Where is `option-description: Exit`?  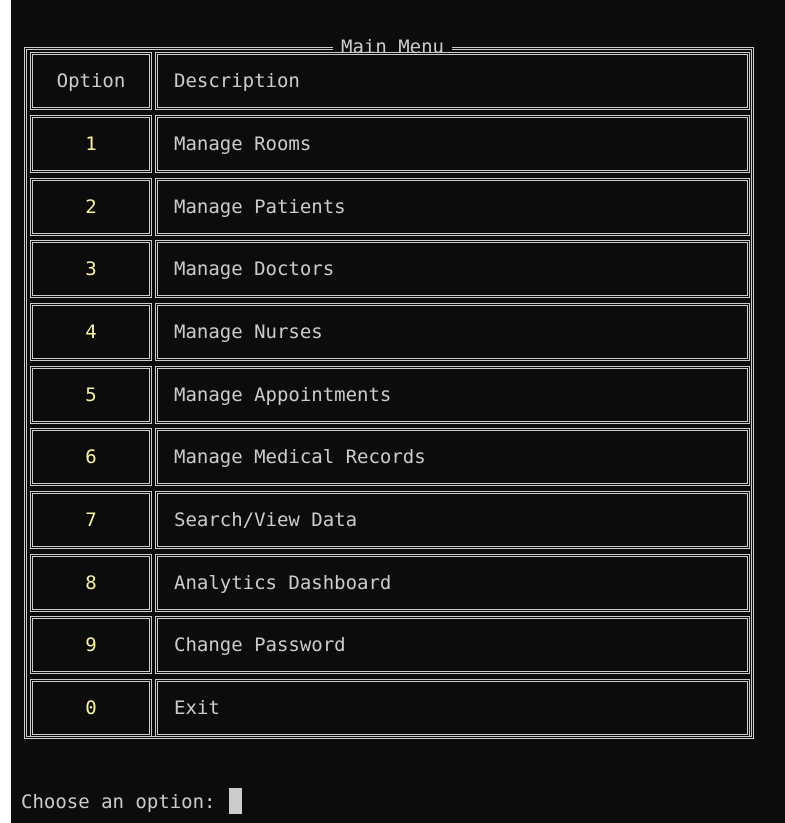 option-description: Exit is located at coordinates (452, 708).